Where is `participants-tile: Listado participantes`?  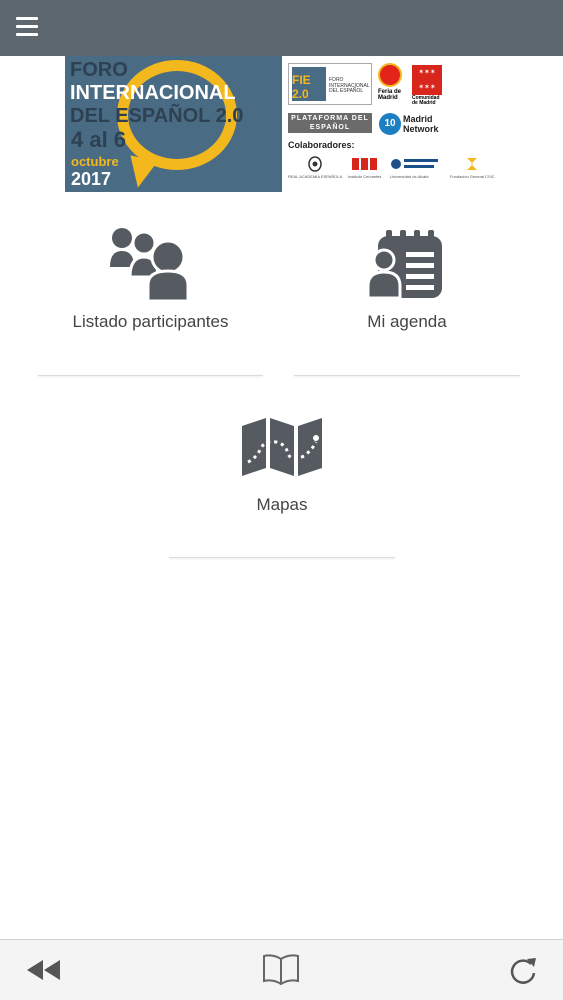 participants-tile: Listado participantes is located at coordinates (150, 299).